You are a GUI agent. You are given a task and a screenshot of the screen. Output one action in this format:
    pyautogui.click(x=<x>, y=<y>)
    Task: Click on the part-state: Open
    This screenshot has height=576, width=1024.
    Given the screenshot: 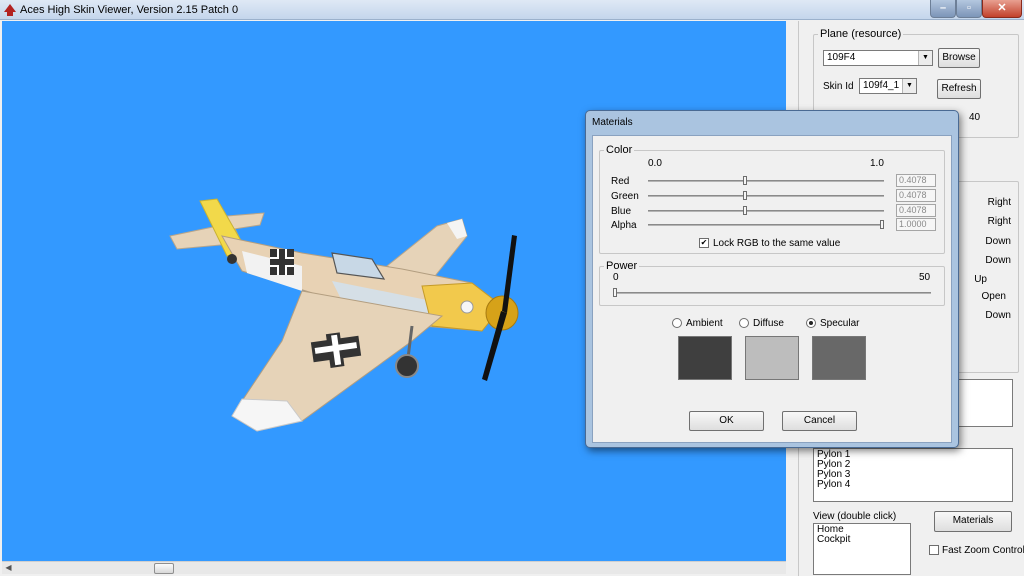 What is the action you would take?
    pyautogui.click(x=993, y=296)
    